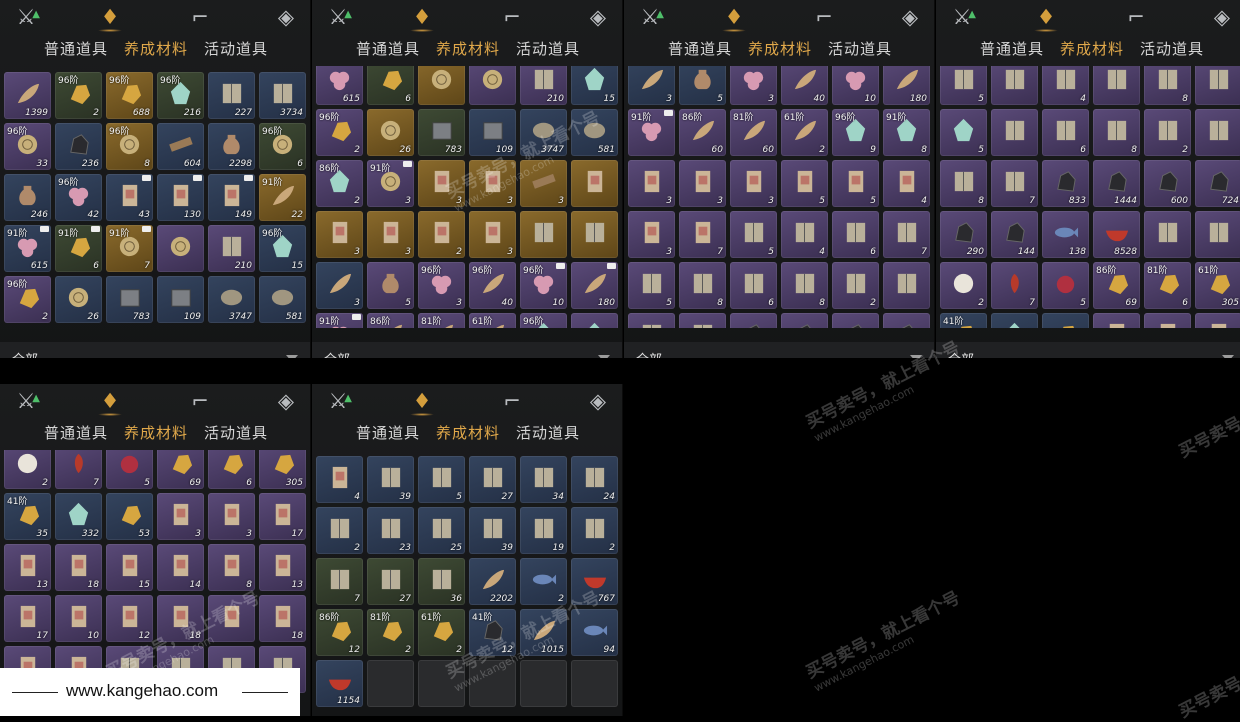 The width and height of the screenshot is (1240, 722). What do you see at coordinates (1217, 285) in the screenshot?
I see `item-slot: 61阶 305` at bounding box center [1217, 285].